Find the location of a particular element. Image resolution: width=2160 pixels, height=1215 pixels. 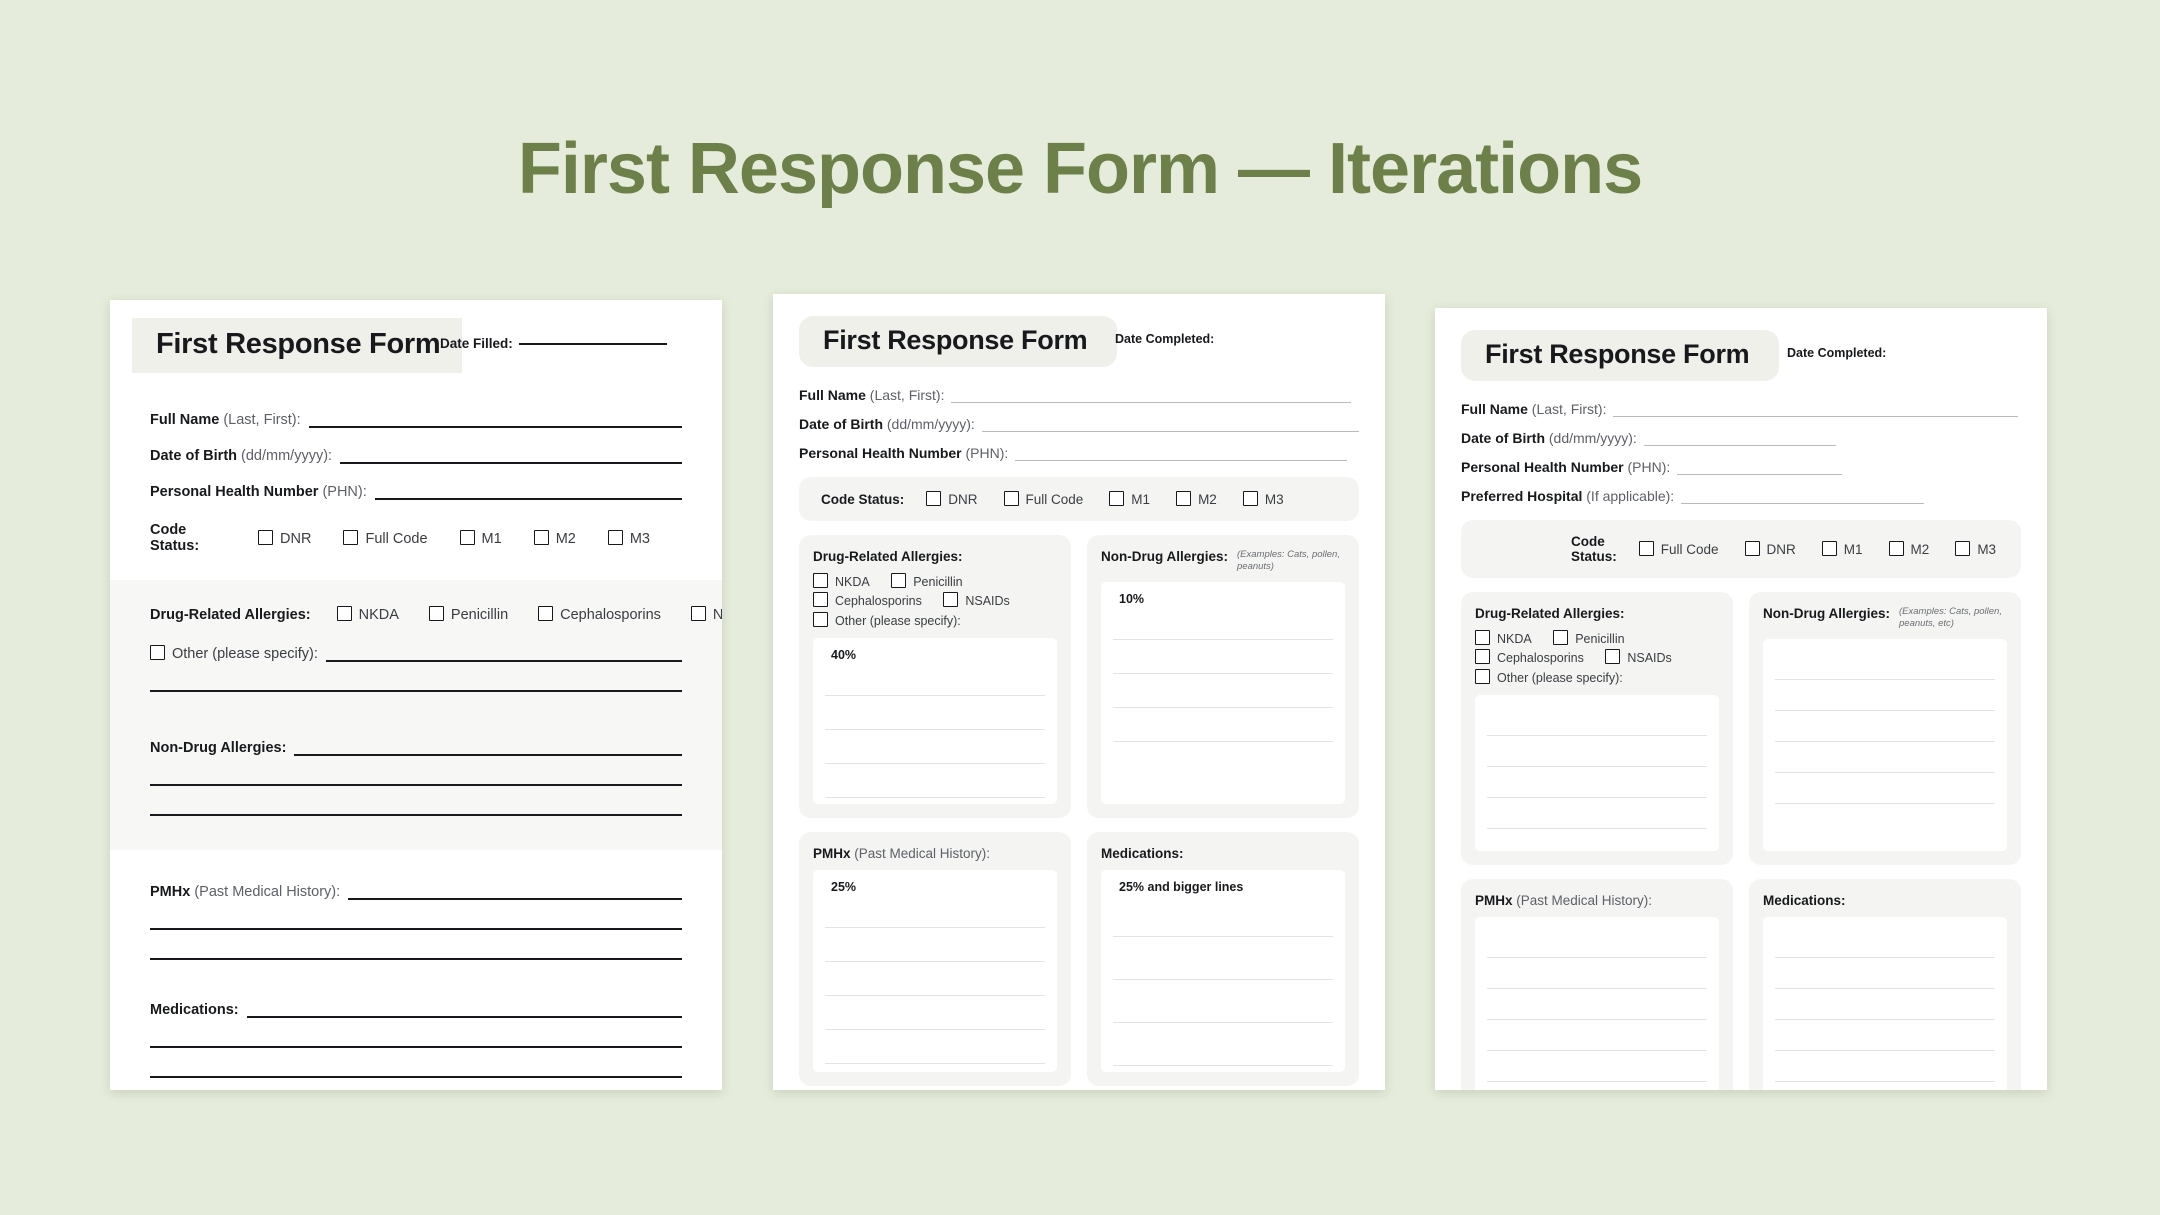

v3-drug-allergies-write-area is located at coordinates (1597, 773).